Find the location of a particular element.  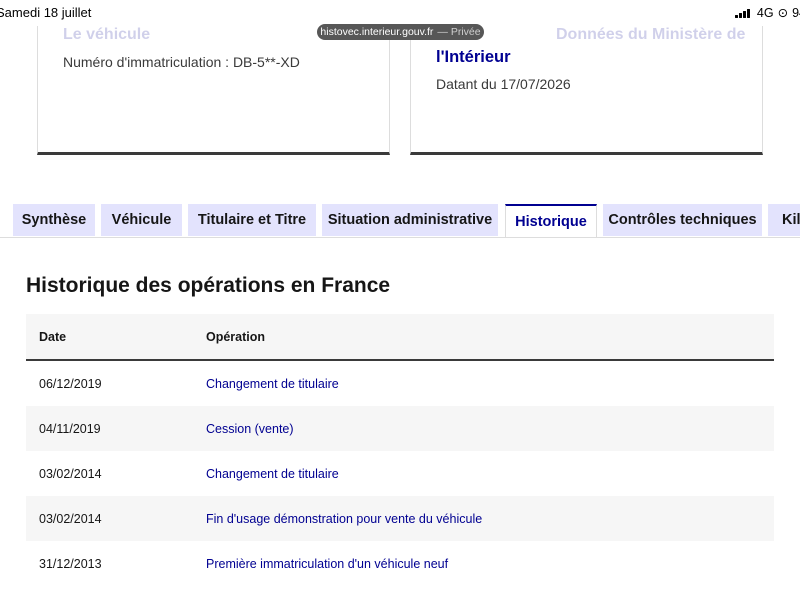

tab-controles-techniques: Contrôles techniques is located at coordinates (682, 220).